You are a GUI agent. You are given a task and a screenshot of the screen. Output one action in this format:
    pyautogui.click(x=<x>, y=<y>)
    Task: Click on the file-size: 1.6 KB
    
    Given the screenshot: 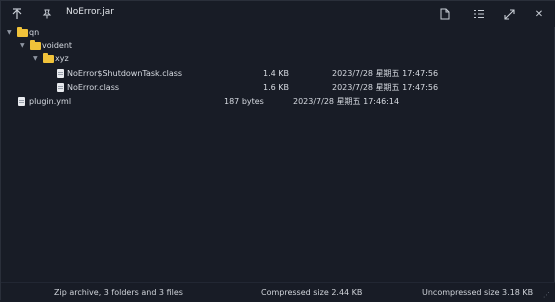 What is the action you would take?
    pyautogui.click(x=276, y=87)
    